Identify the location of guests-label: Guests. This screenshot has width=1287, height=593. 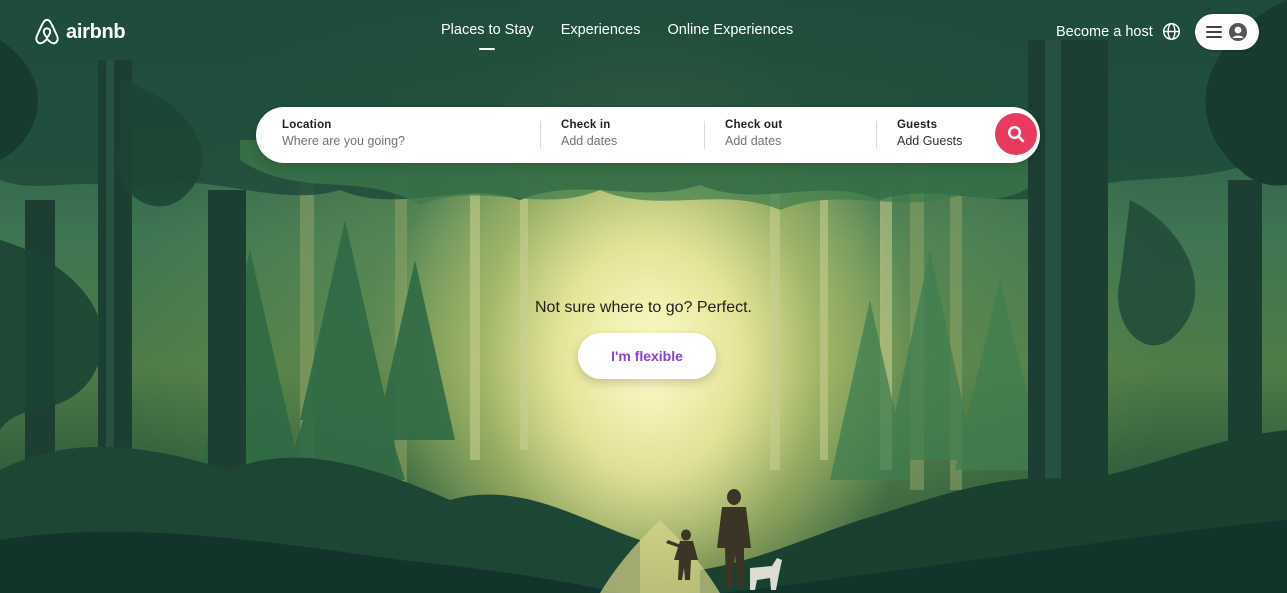
(917, 125).